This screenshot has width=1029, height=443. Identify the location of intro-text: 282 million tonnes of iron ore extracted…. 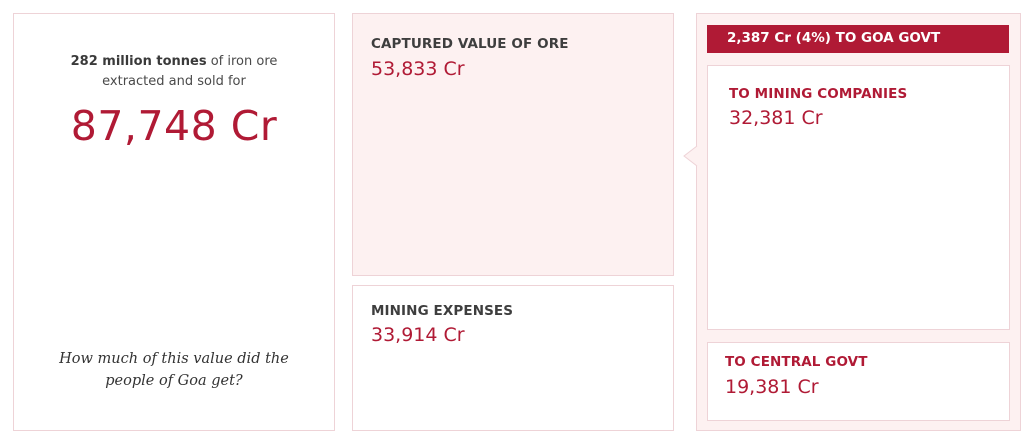
(174, 72).